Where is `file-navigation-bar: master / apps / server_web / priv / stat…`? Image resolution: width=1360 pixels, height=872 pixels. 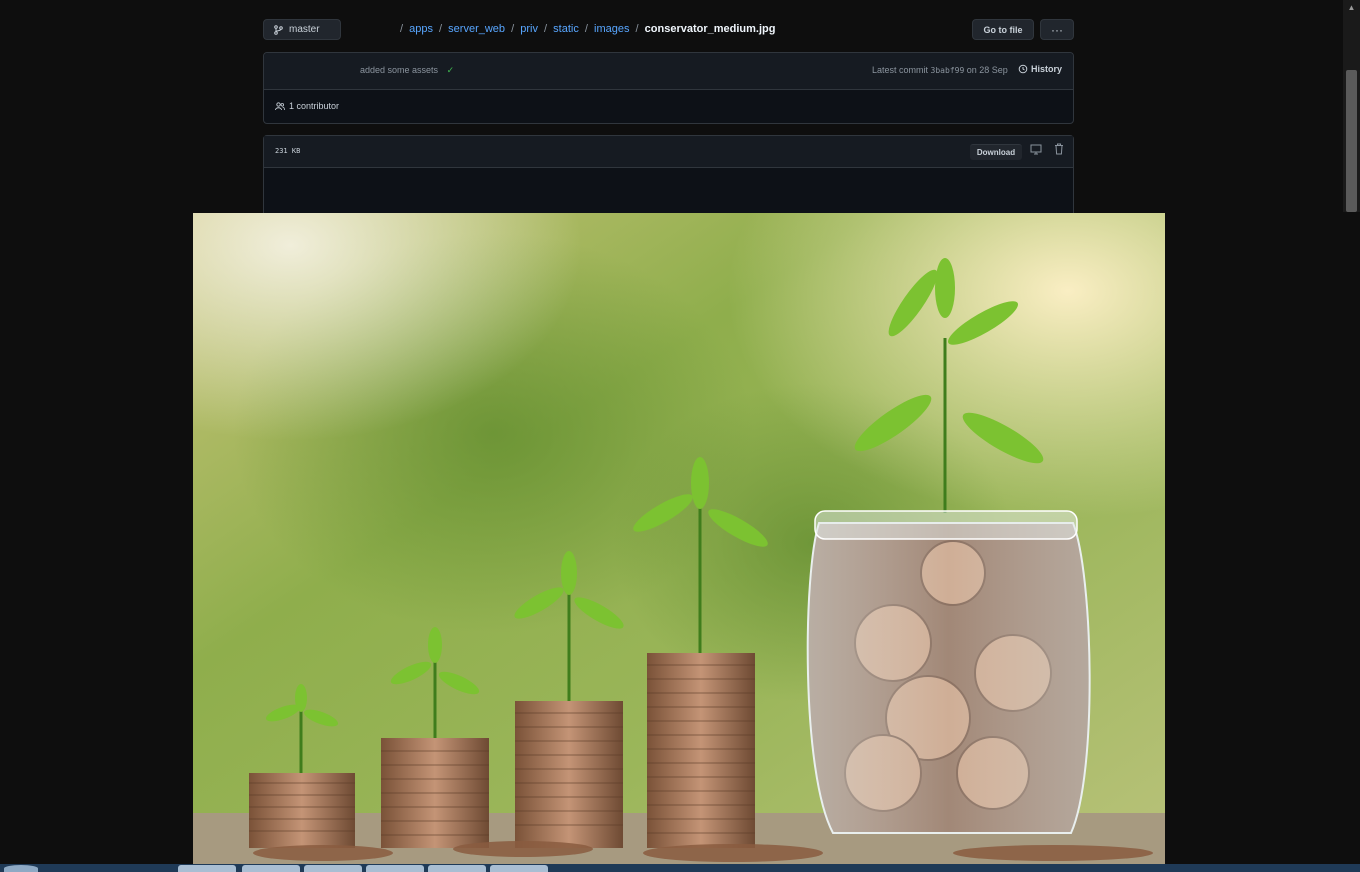 file-navigation-bar: master / apps / server_web / priv / stat… is located at coordinates (668, 30).